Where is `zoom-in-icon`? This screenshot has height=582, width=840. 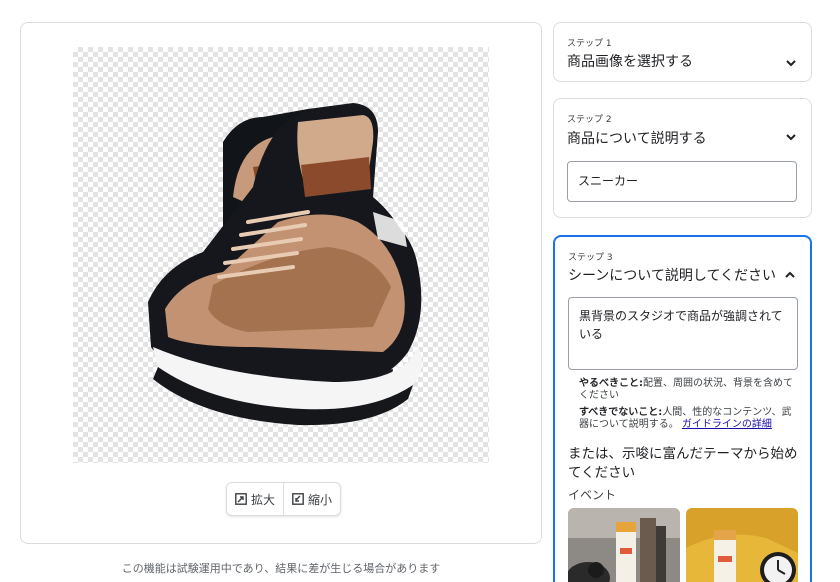 zoom-in-icon is located at coordinates (241, 499).